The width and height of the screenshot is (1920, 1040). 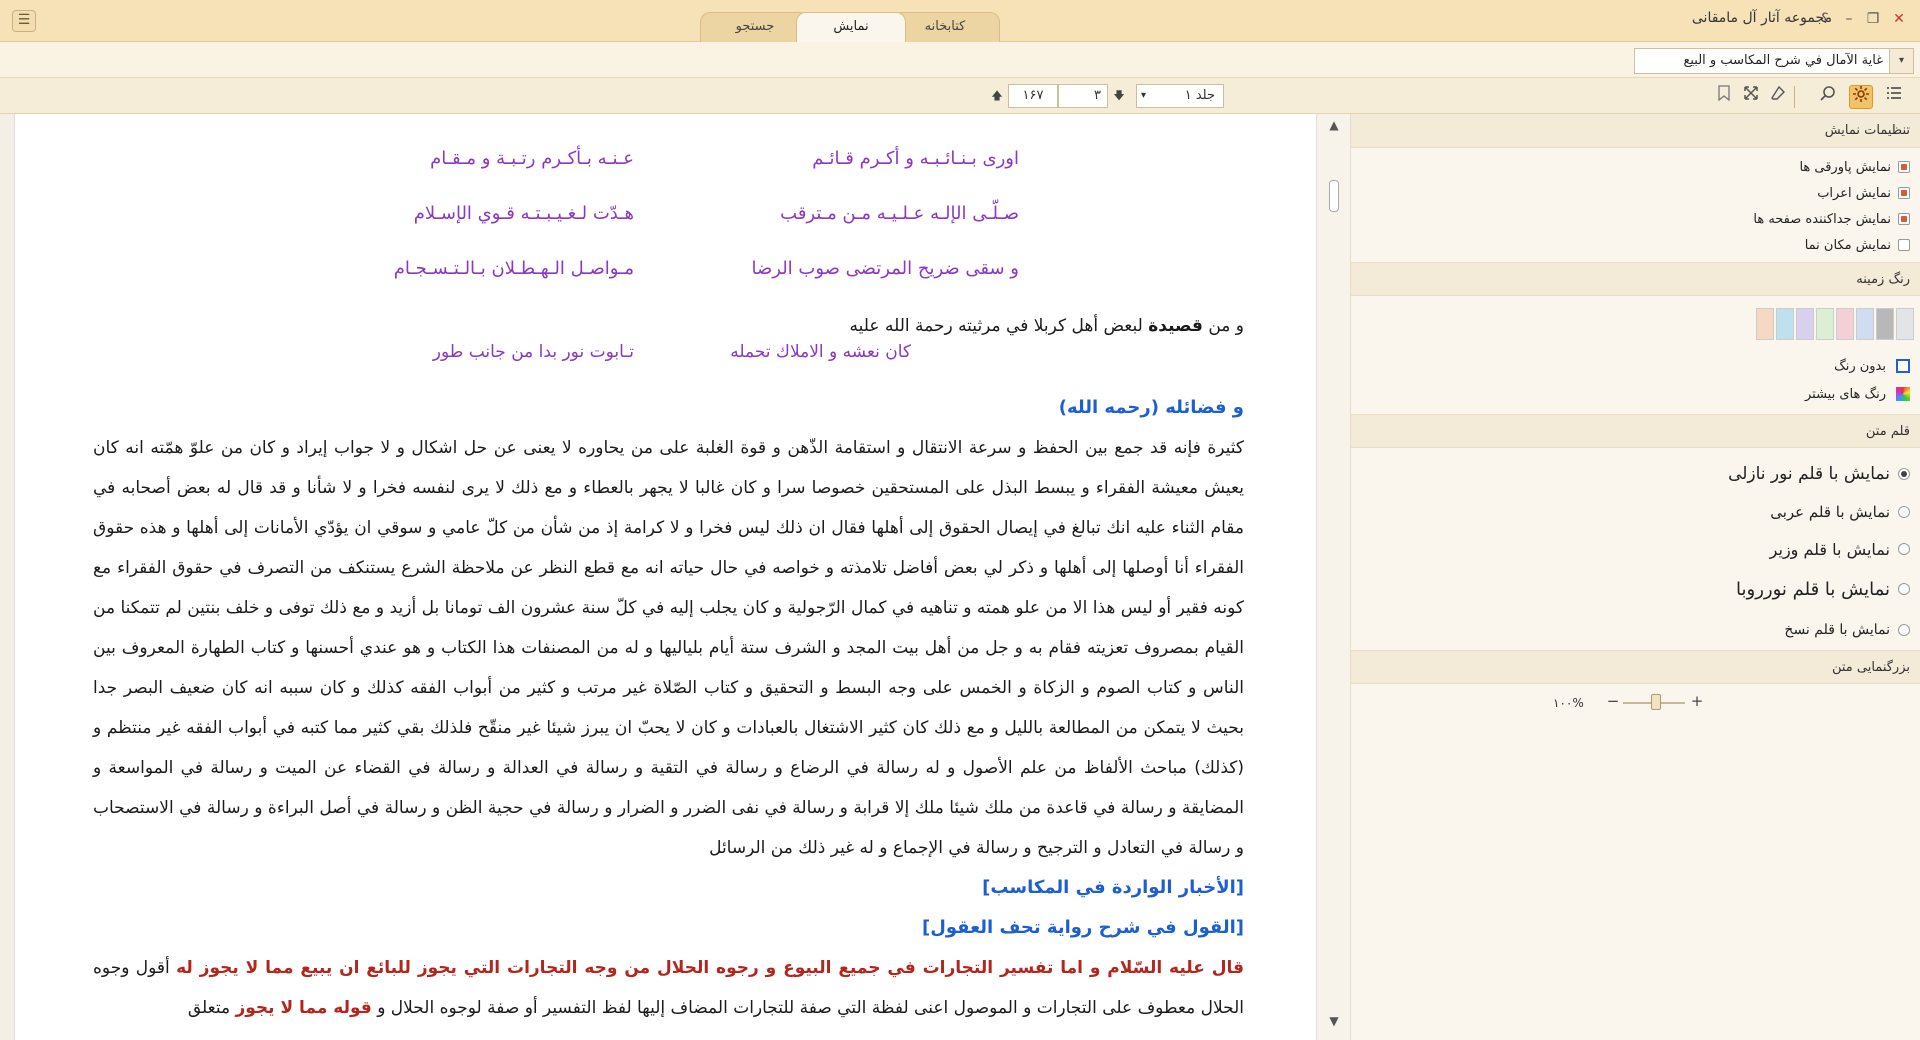 What do you see at coordinates (532, 158) in the screenshot?
I see `poem-hemistich-2: عـنـه بـأكـرم رتـبـة و مـقـام` at bounding box center [532, 158].